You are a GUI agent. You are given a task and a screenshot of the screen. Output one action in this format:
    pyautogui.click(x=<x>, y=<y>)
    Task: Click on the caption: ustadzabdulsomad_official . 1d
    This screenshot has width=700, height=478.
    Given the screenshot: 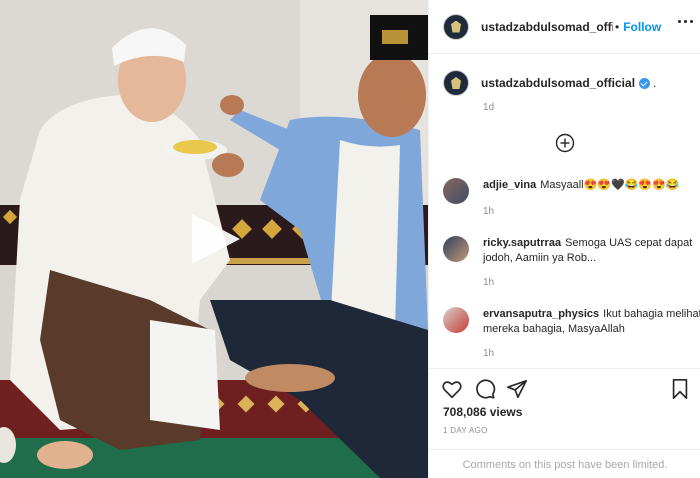 What is the action you would take?
    pyautogui.click(x=568, y=91)
    